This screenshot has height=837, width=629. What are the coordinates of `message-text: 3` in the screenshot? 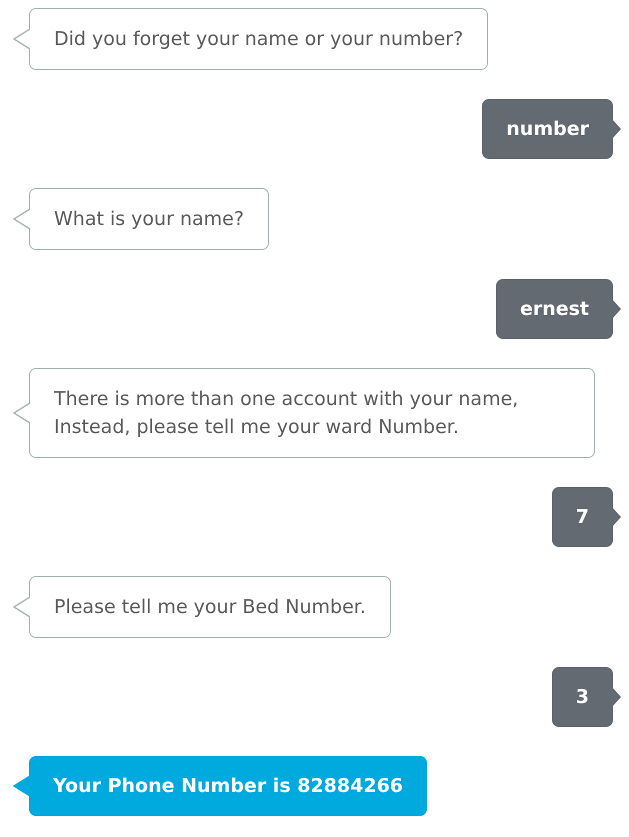 It's located at (582, 697).